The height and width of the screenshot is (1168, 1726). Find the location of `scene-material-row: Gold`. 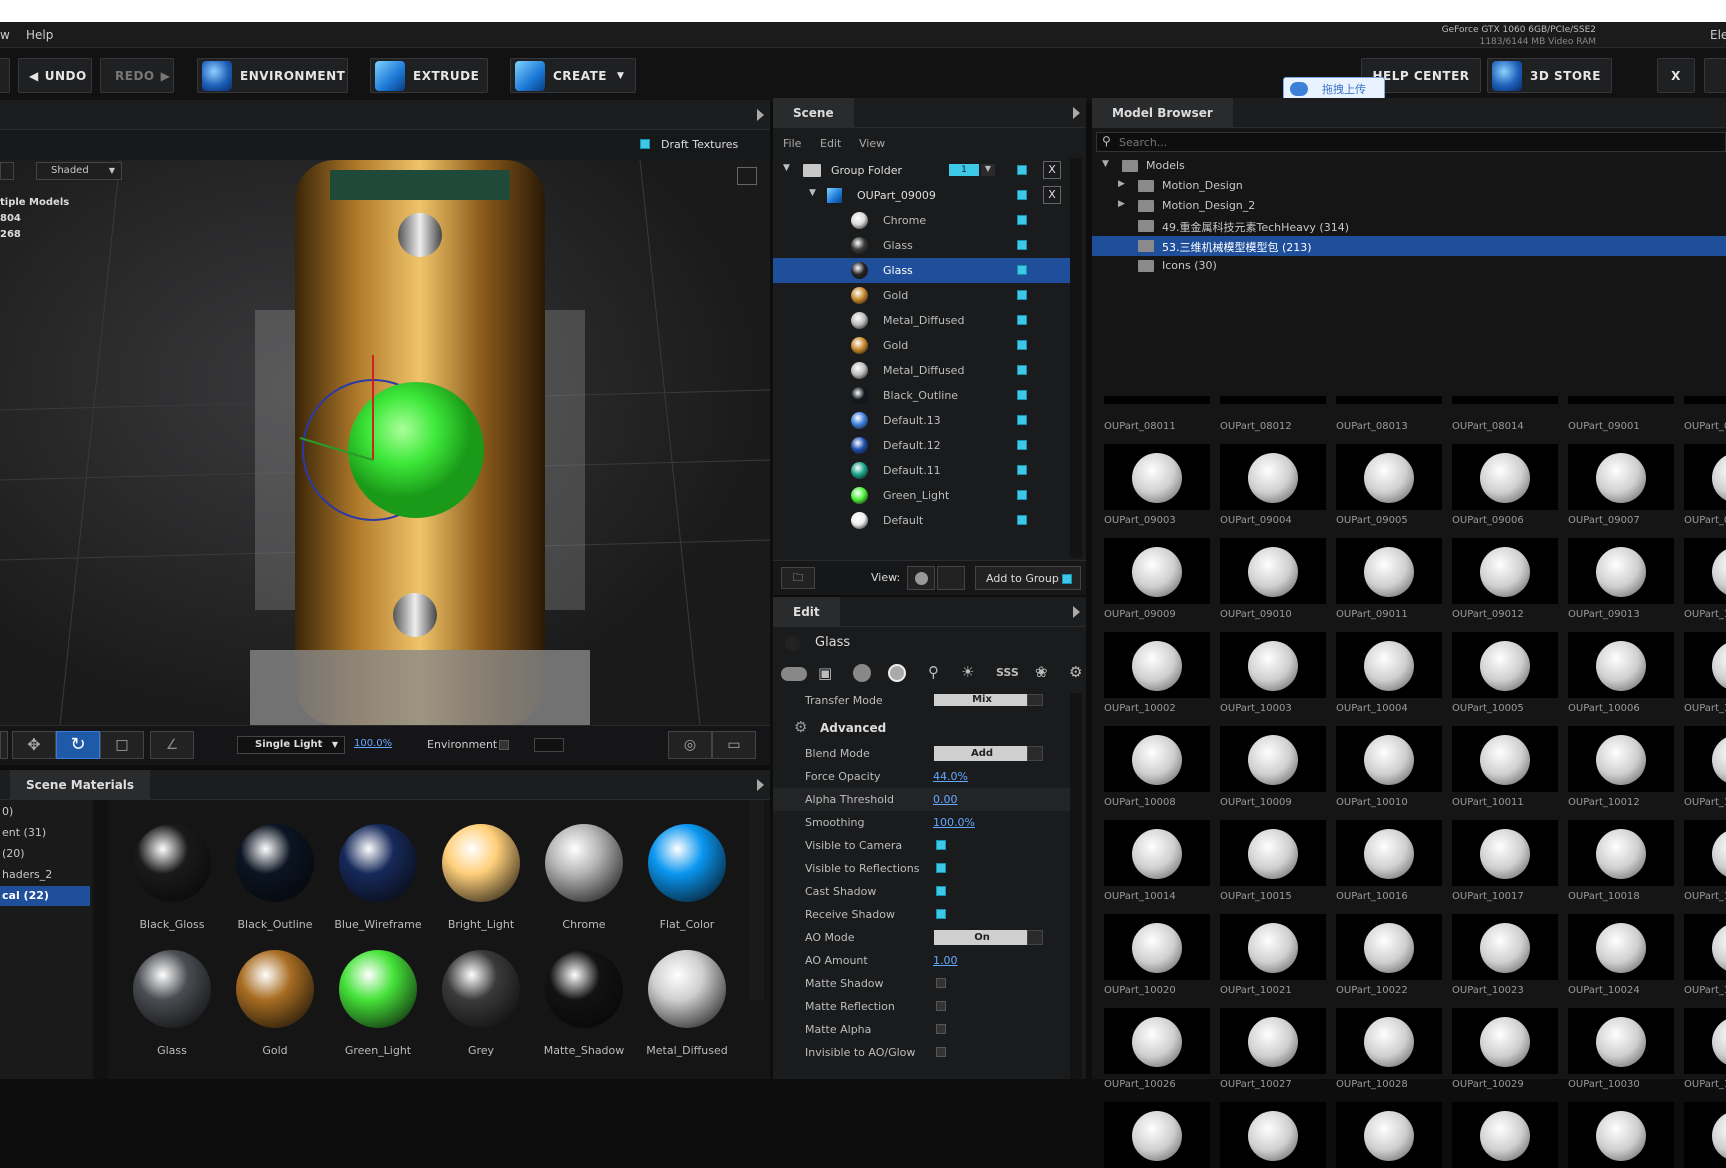

scene-material-row: Gold is located at coordinates (921, 295).